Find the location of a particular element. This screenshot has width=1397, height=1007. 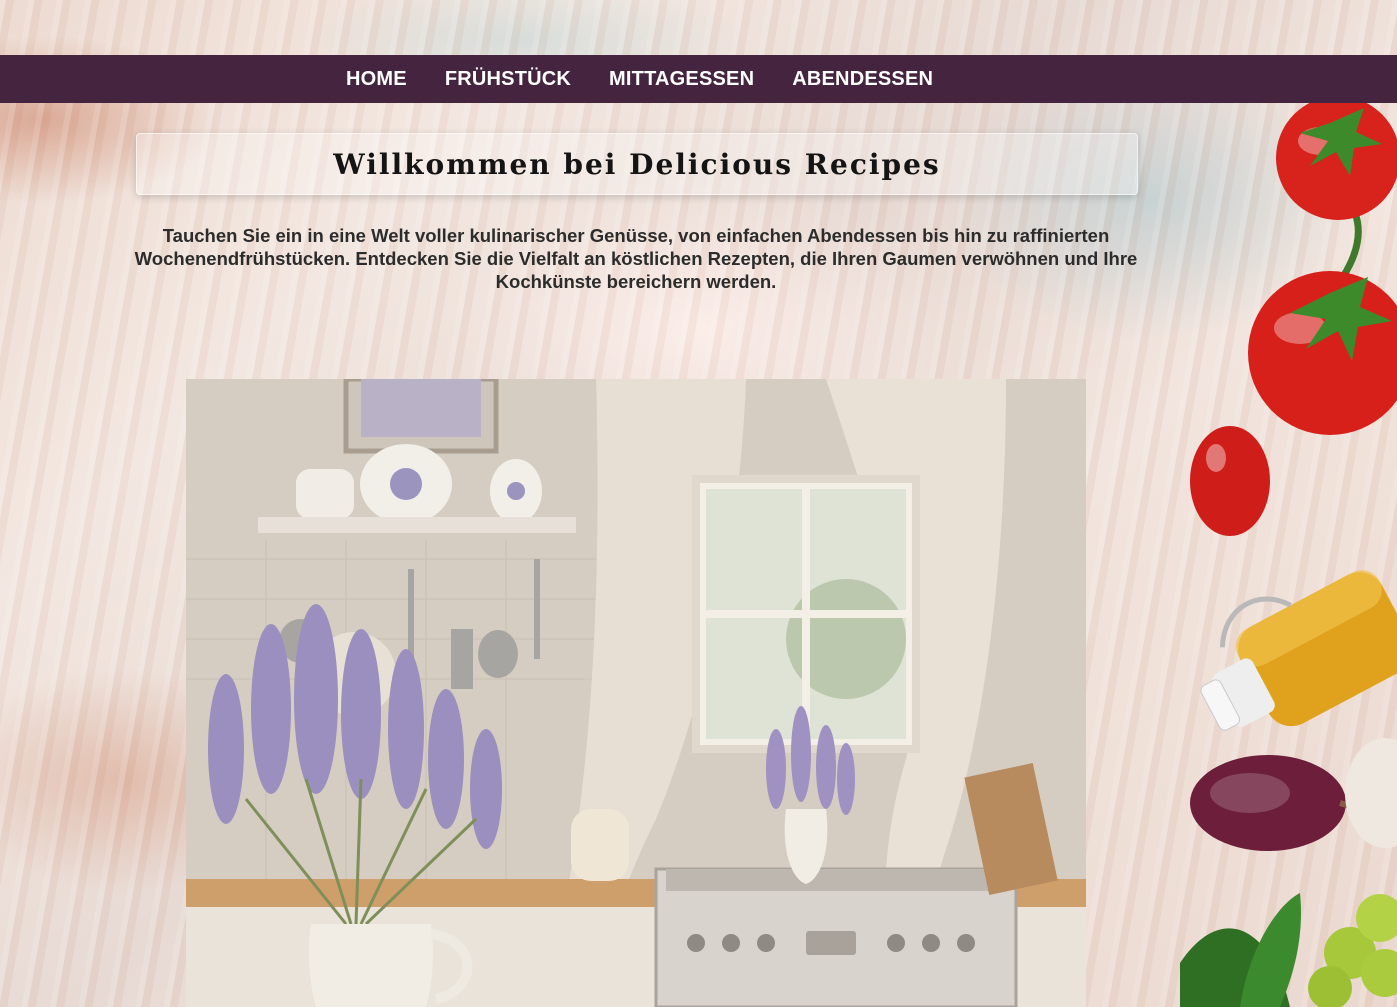

main-navigation: HOME FRÜHSTÜCK MITTAGESSEN ABENDESSEN is located at coordinates (698, 79).